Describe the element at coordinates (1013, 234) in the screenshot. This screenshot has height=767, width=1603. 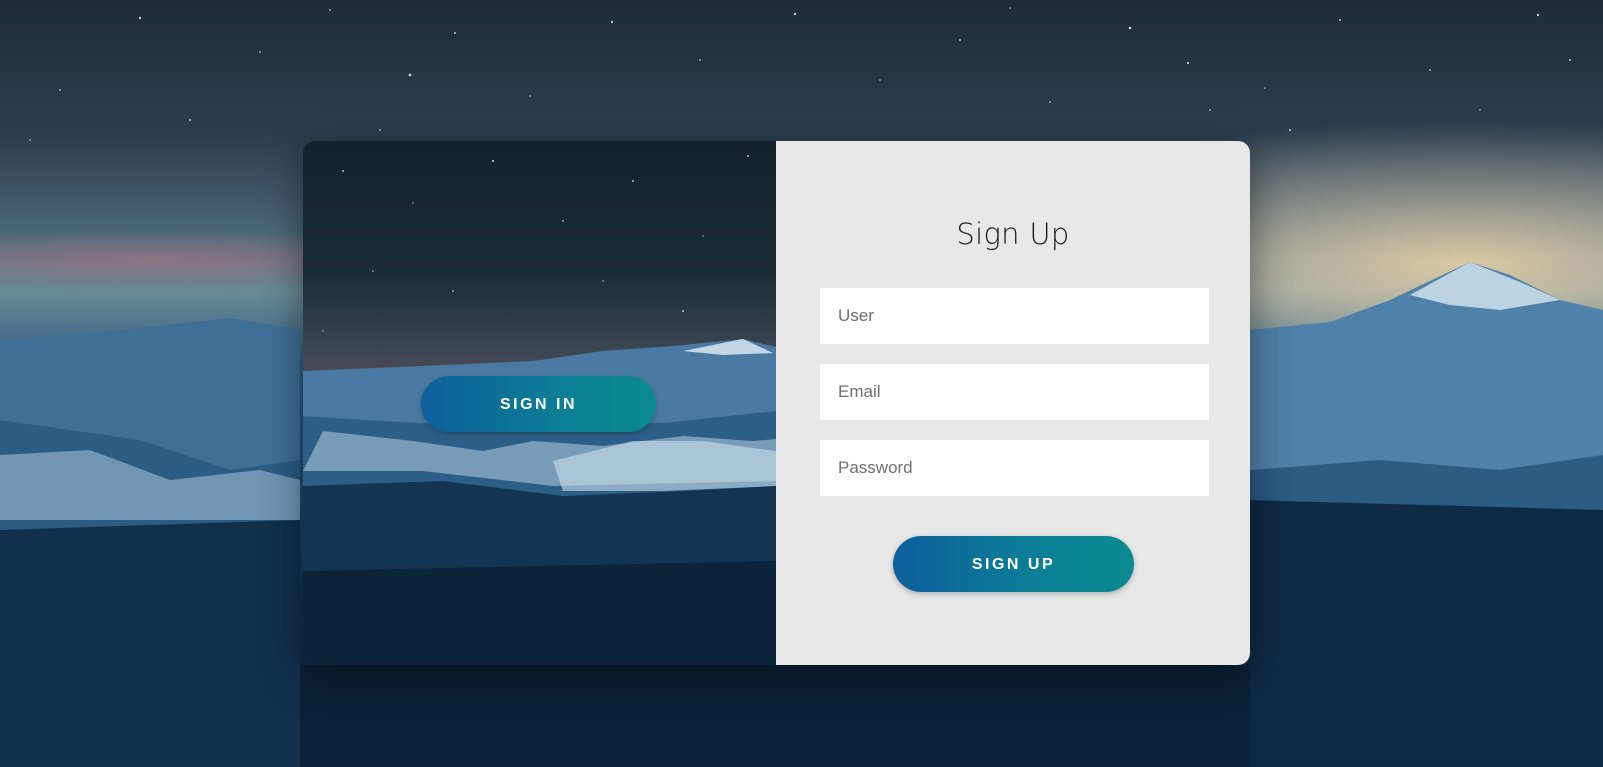
I see `form-title: Sign Up` at that location.